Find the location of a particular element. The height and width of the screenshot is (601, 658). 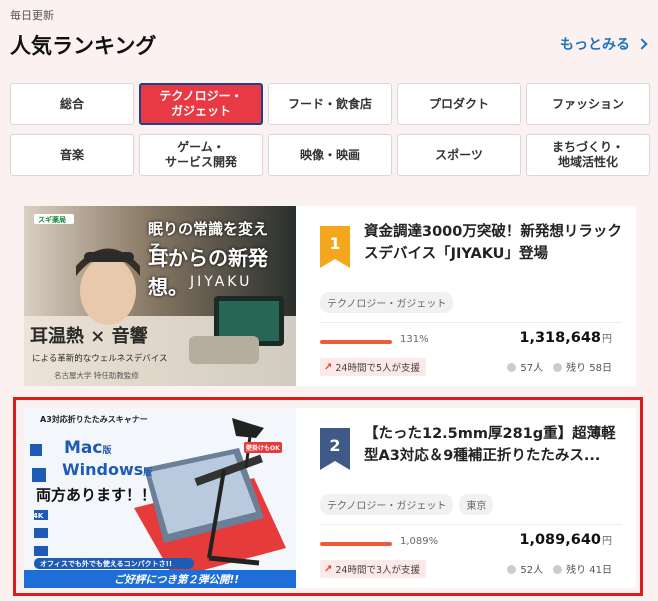

category-tab-product: プロダクト is located at coordinates (459, 104).